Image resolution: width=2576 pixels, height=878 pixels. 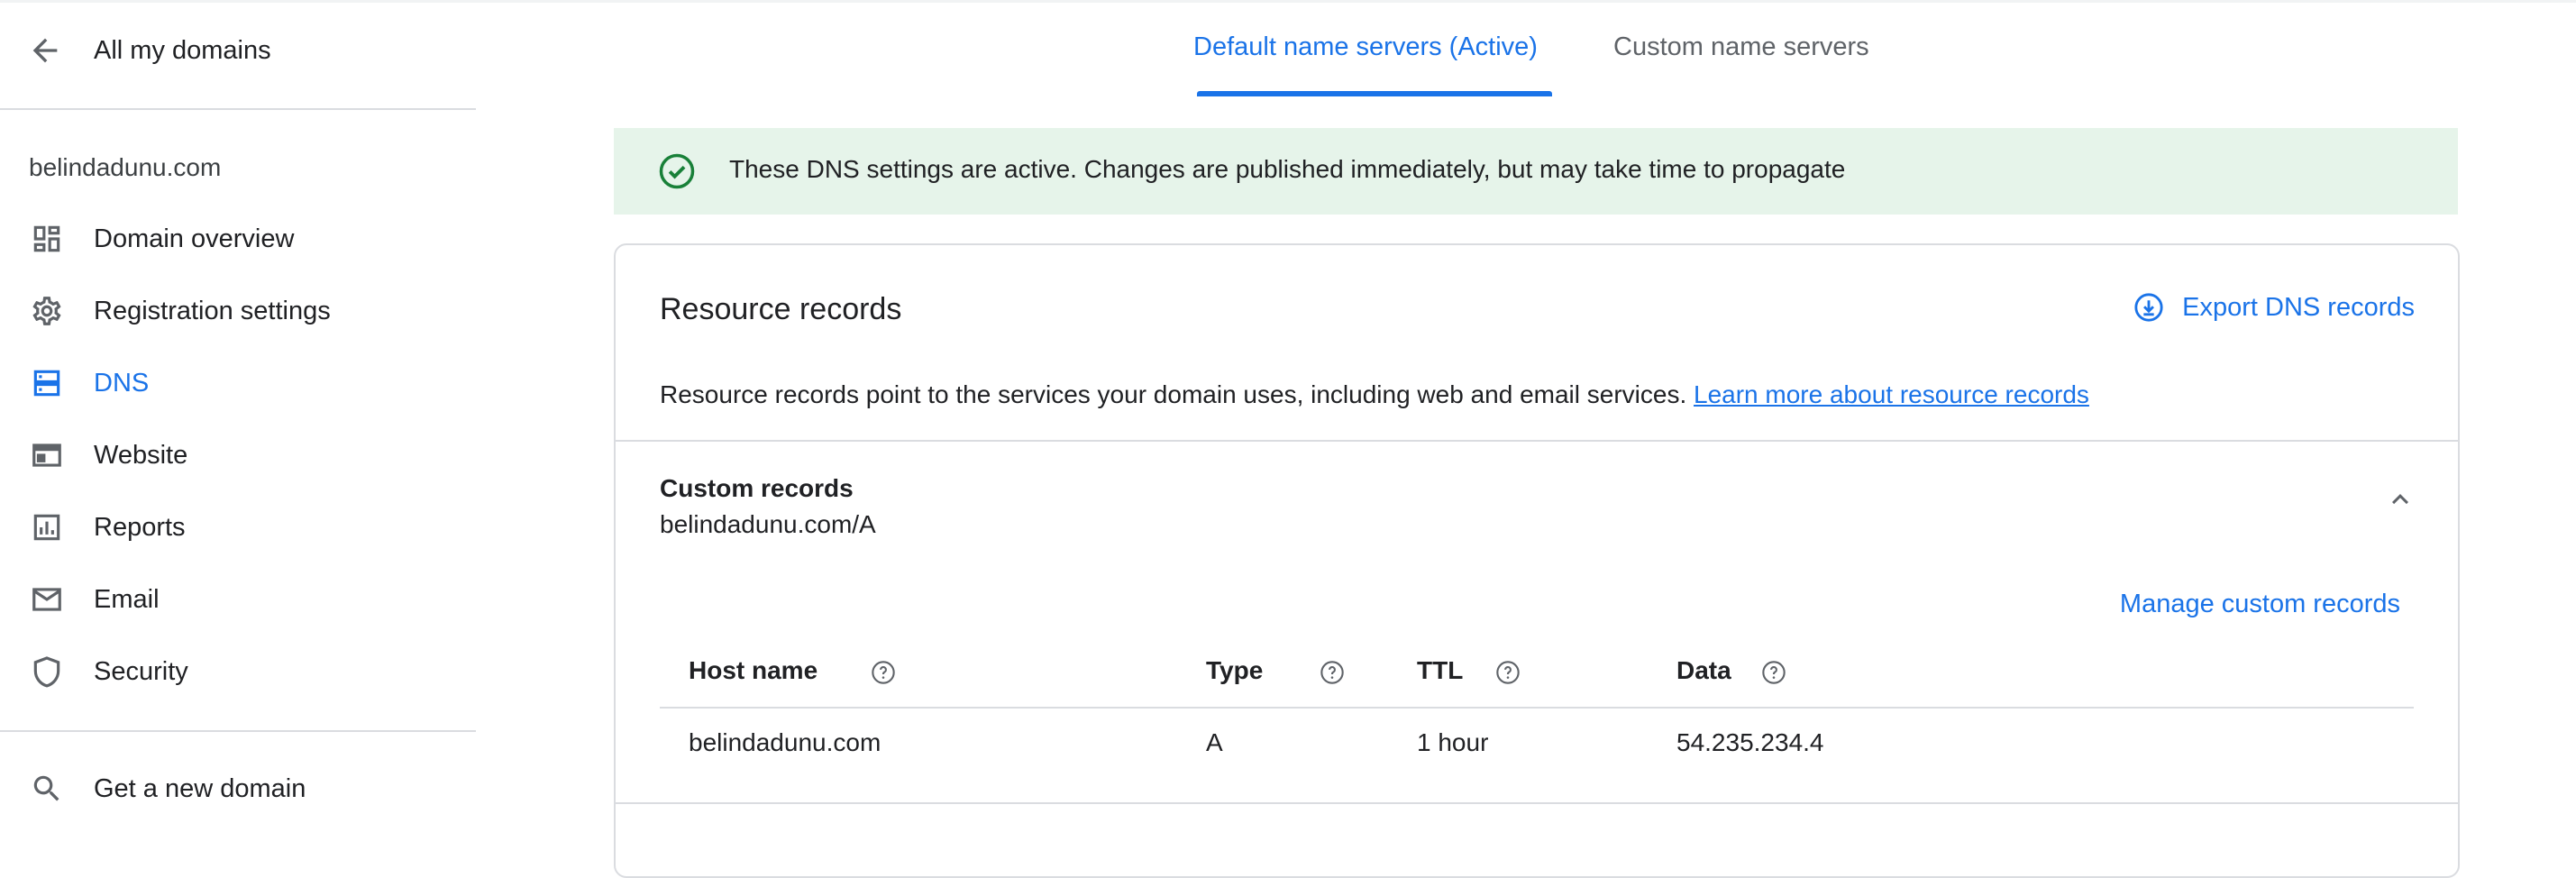 I want to click on dashboard-icon, so click(x=47, y=239).